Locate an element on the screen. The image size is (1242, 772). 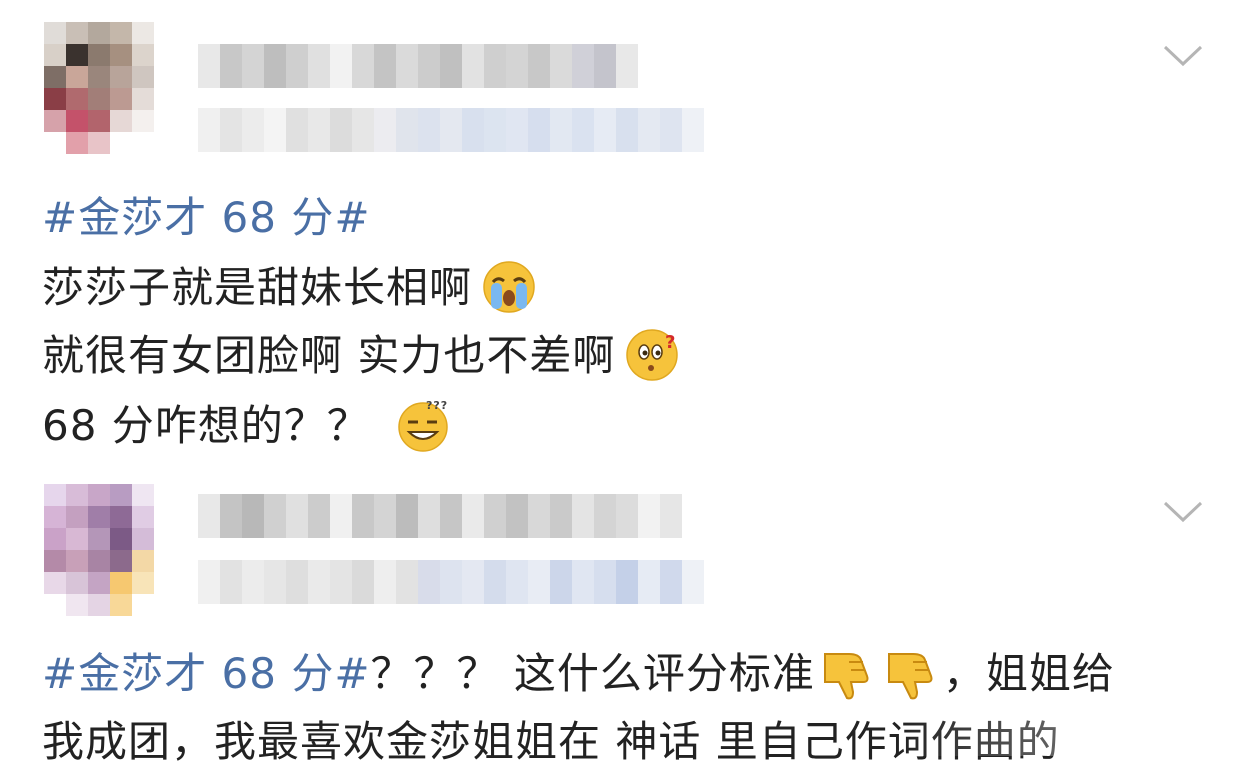
comment-text: ？？？ 这什么评分标准 is located at coordinates (592, 673).